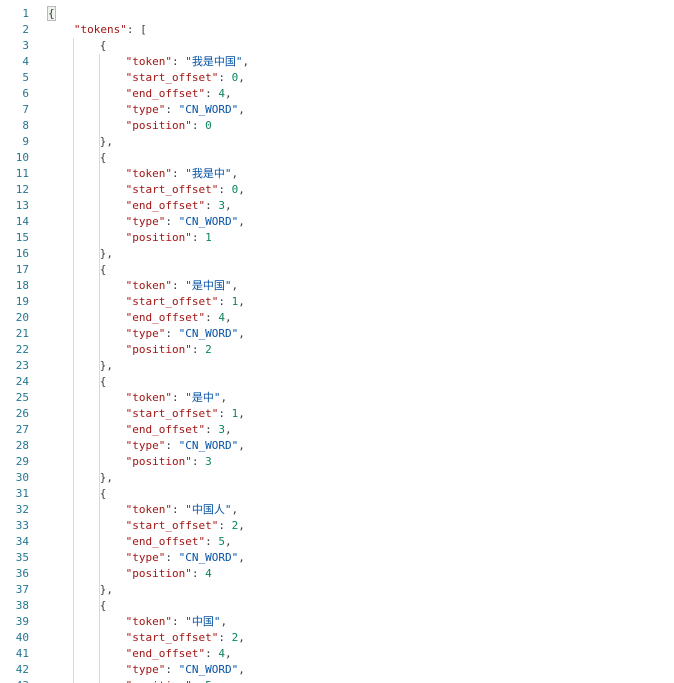  What do you see at coordinates (22, 493) in the screenshot?
I see `line-number: 31` at bounding box center [22, 493].